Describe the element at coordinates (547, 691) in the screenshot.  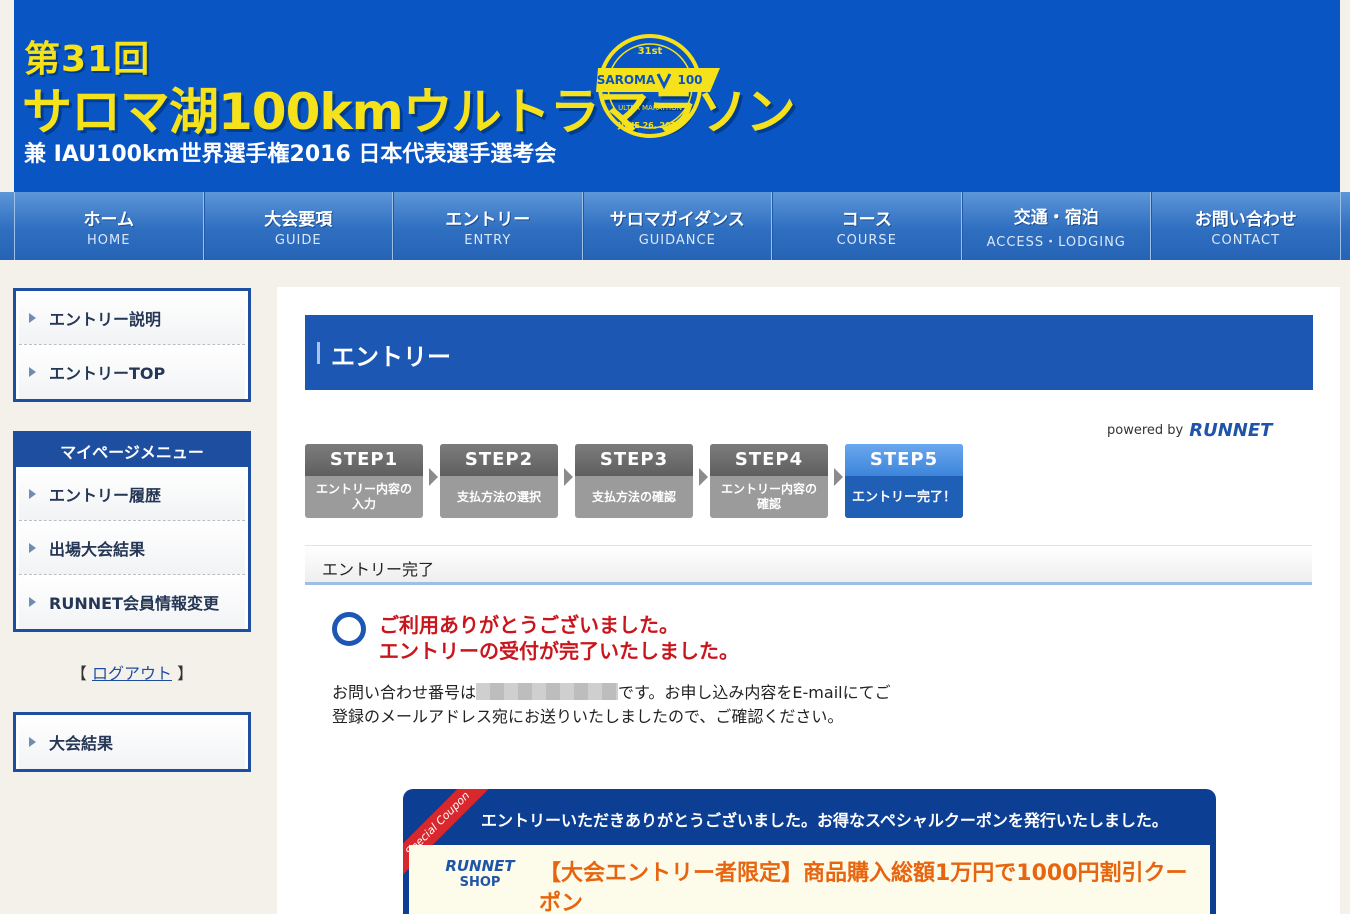
I see `inquiry-number-redacted` at that location.